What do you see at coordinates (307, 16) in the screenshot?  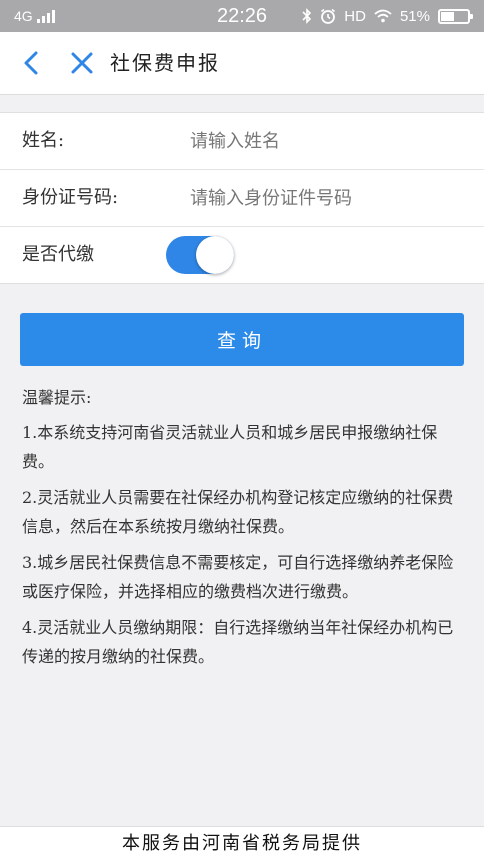 I see `bluetooth-icon` at bounding box center [307, 16].